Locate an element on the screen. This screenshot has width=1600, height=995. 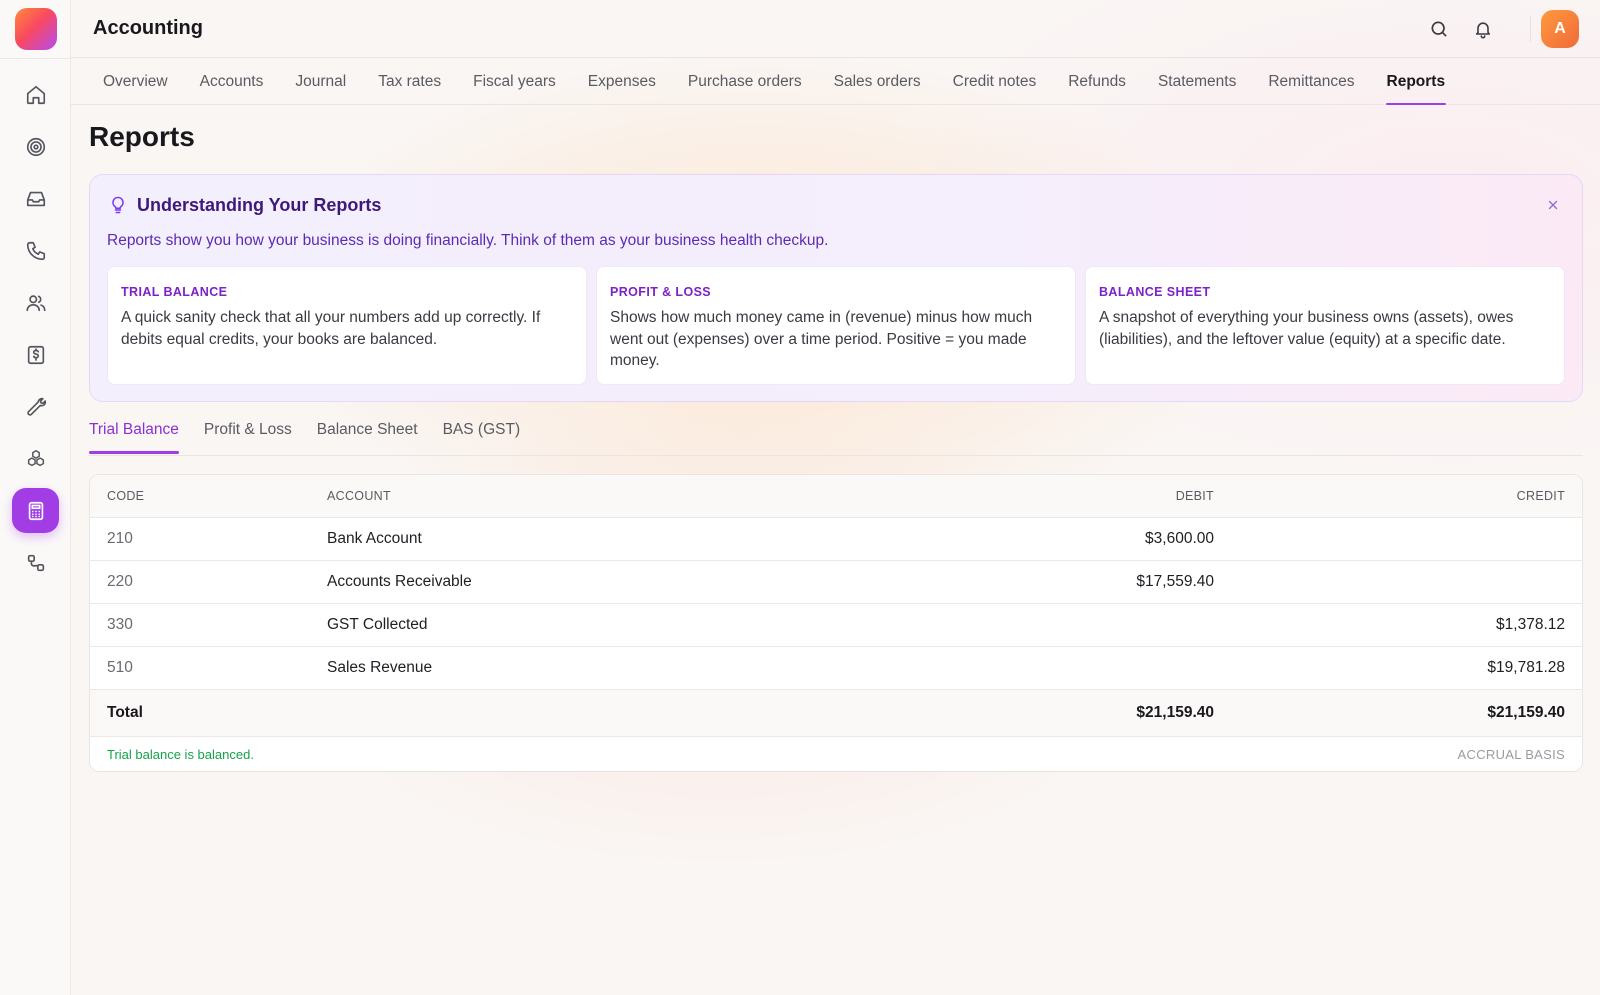
account-name: Bank Account is located at coordinates (374, 538).